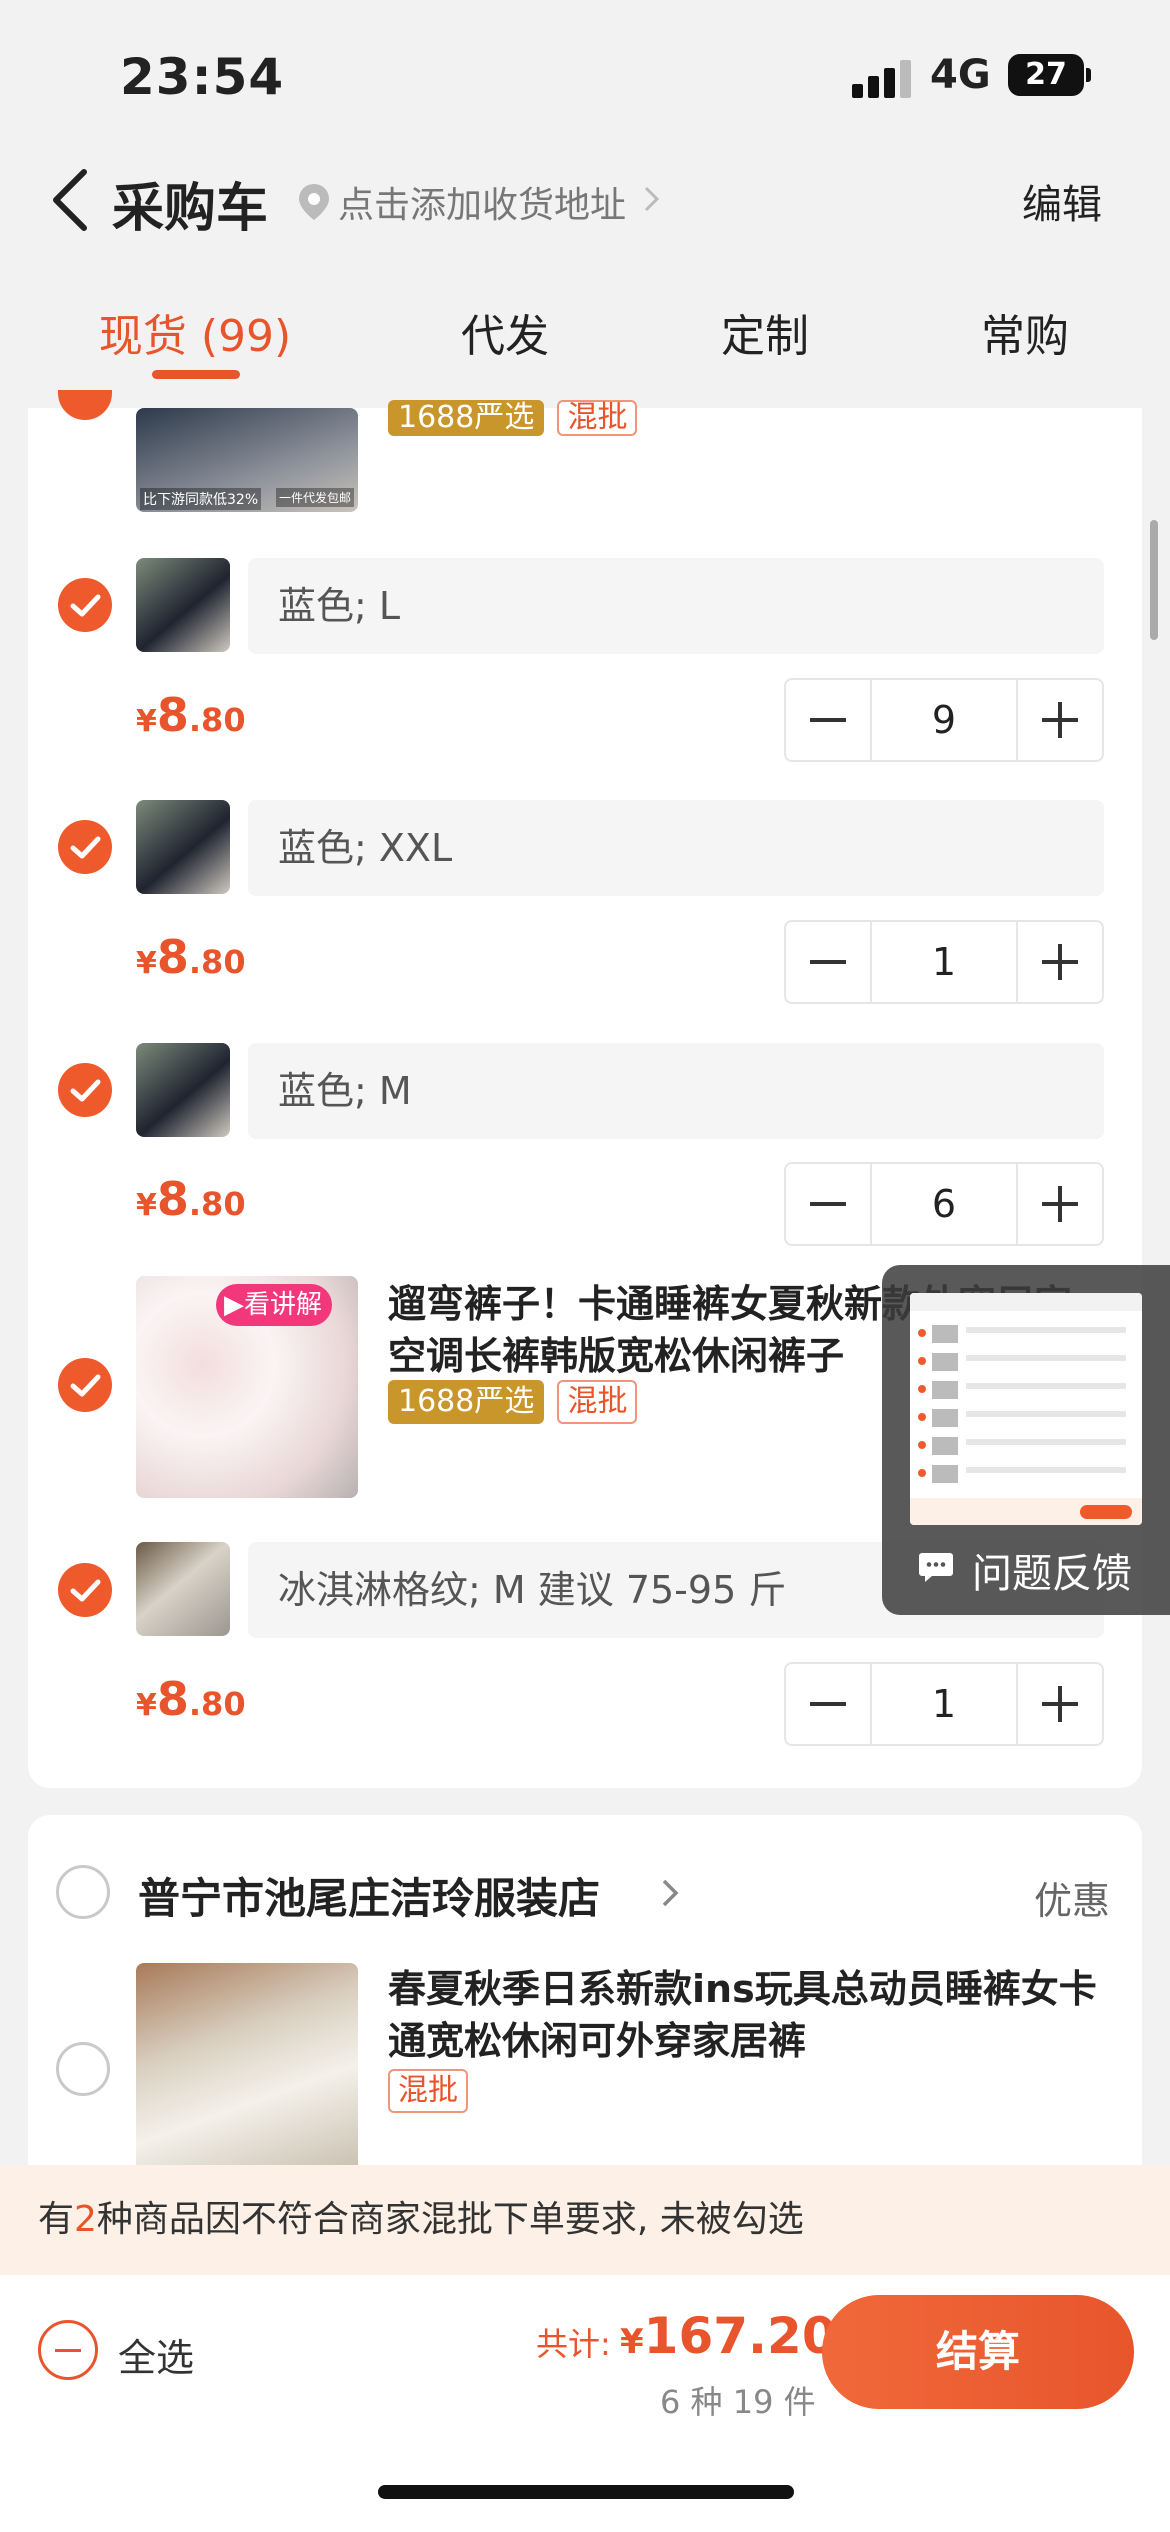  I want to click on image-caption: 比下游同款低32%, so click(201, 499).